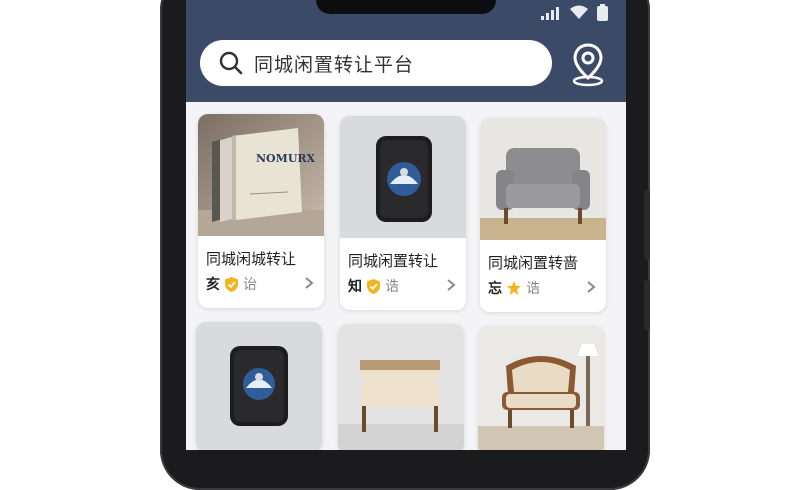 The width and height of the screenshot is (800, 490). I want to click on listing-card: 同城闲置转让 知 诰, so click(403, 213).